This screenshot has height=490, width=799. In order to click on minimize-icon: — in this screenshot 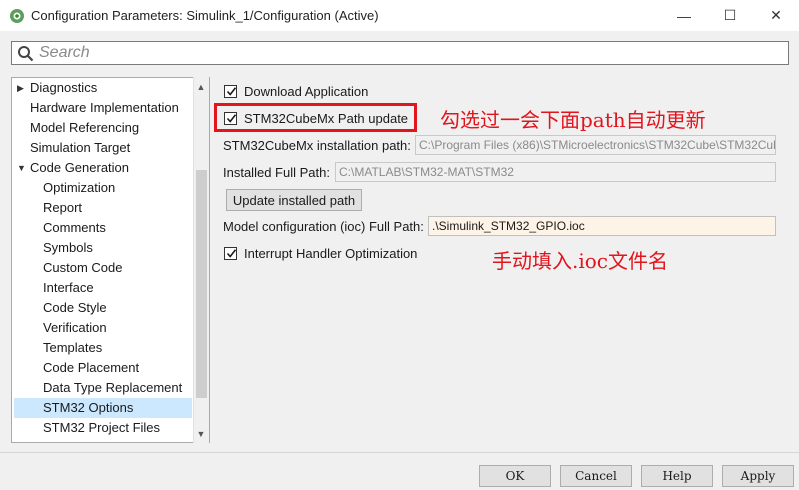, I will do `click(684, 15)`.